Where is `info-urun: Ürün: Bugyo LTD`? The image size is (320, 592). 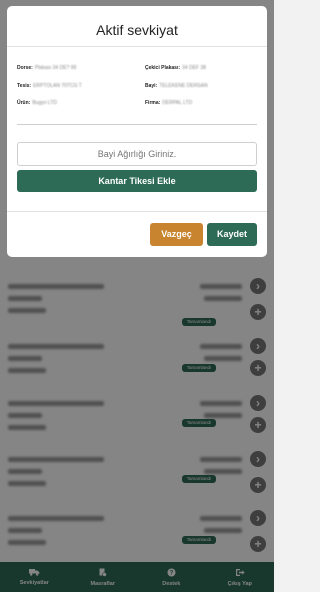
info-urun: Ürün: Bugyo LTD is located at coordinates (37, 103).